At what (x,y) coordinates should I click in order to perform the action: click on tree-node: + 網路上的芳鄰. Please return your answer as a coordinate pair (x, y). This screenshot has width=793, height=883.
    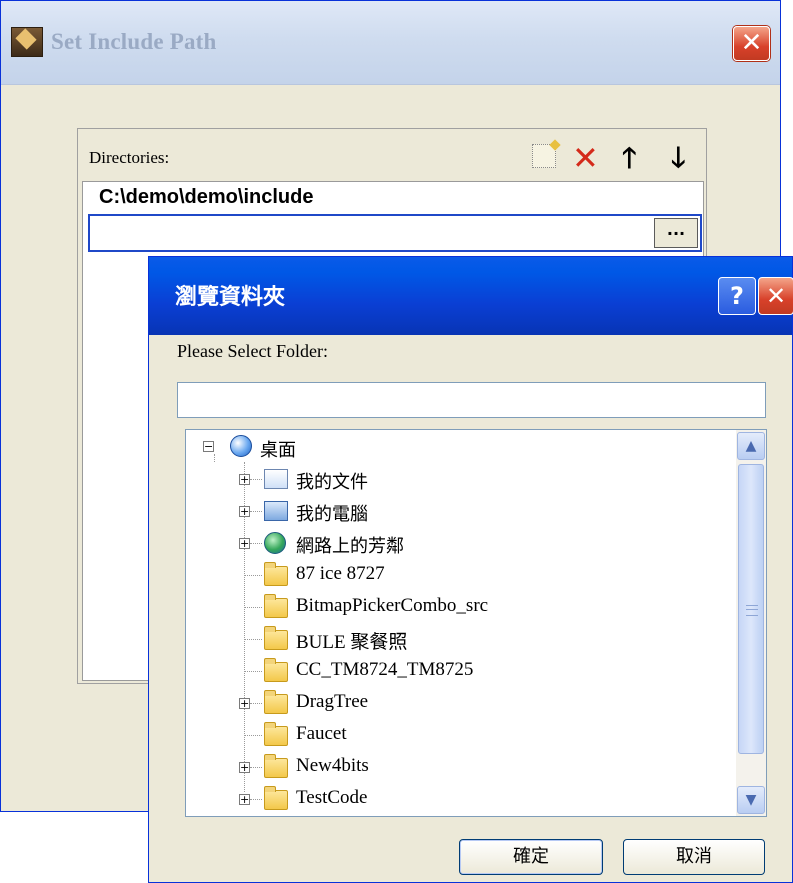
    Looking at the image, I should click on (456, 543).